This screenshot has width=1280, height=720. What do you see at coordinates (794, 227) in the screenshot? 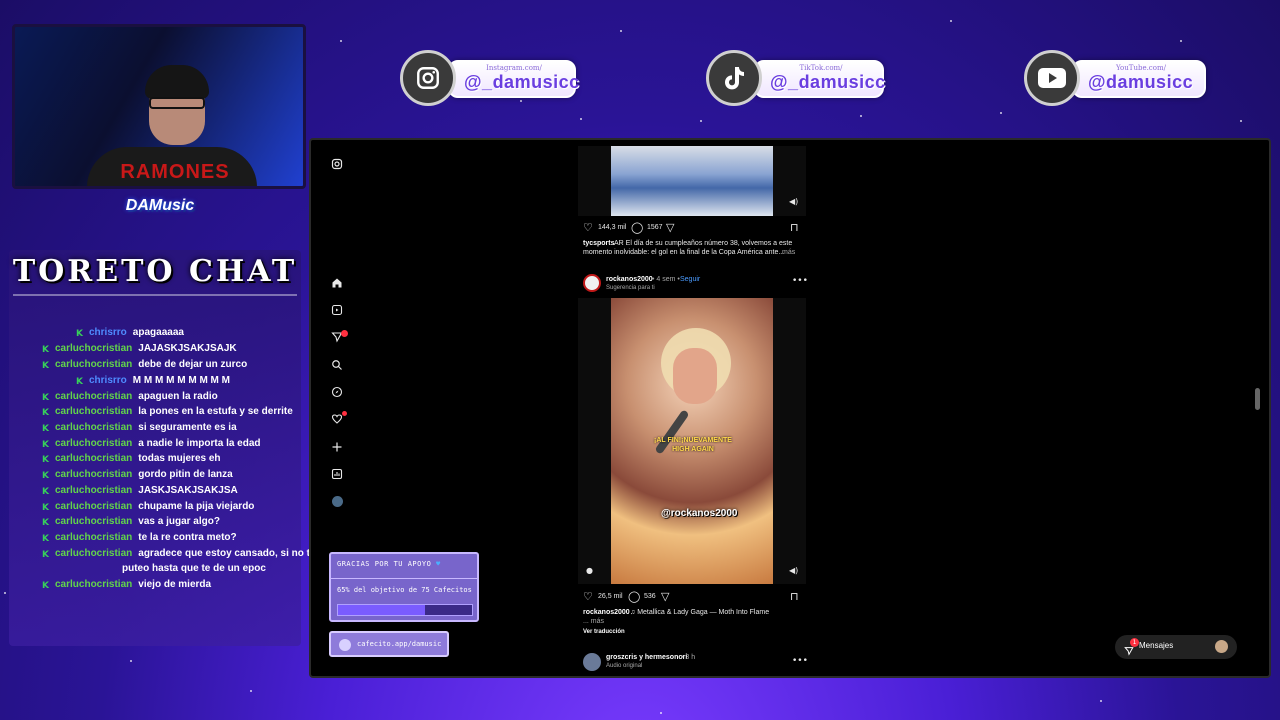
I see `post1-save-icon: ⊓` at bounding box center [794, 227].